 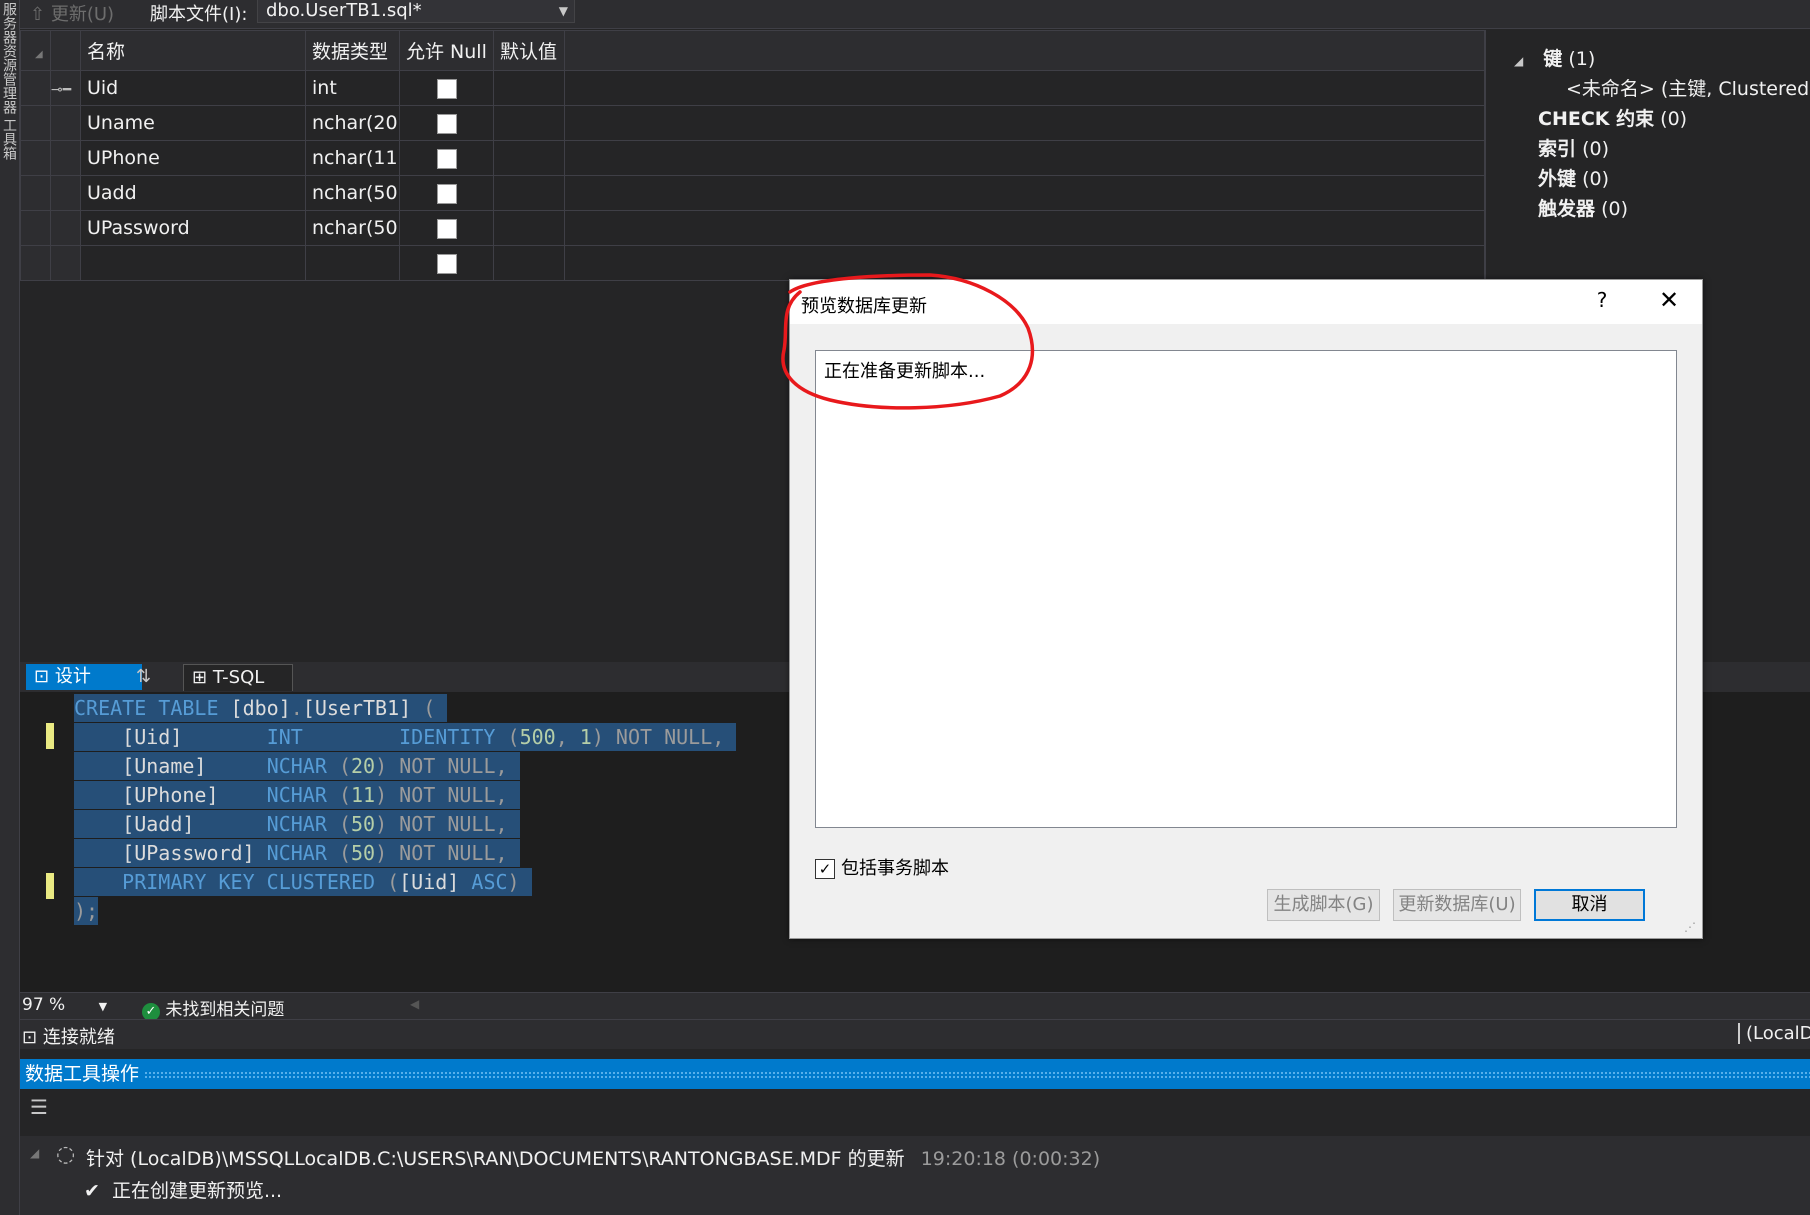 What do you see at coordinates (352, 263) in the screenshot?
I see `data-type-cell` at bounding box center [352, 263].